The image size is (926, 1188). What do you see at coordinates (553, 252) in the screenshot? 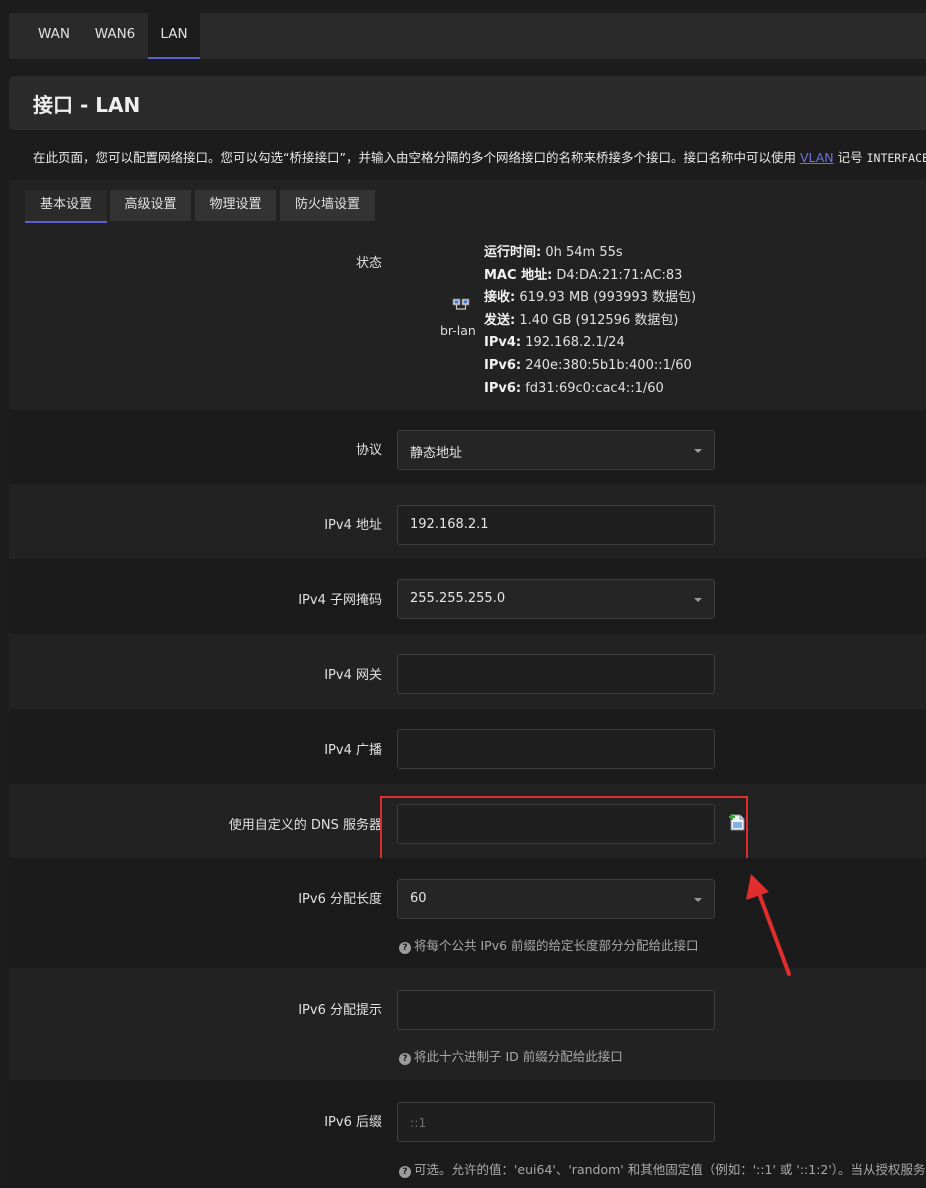
I see `status-line: 运行时间: 0h 54m 55s` at bounding box center [553, 252].